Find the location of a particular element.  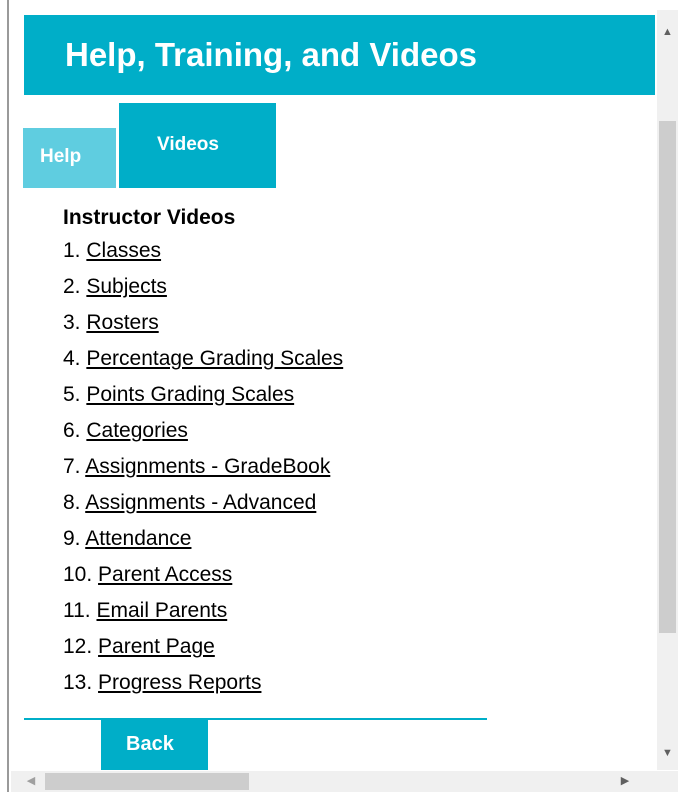

video-link-progress-reports: Progress Reports is located at coordinates (179, 682).